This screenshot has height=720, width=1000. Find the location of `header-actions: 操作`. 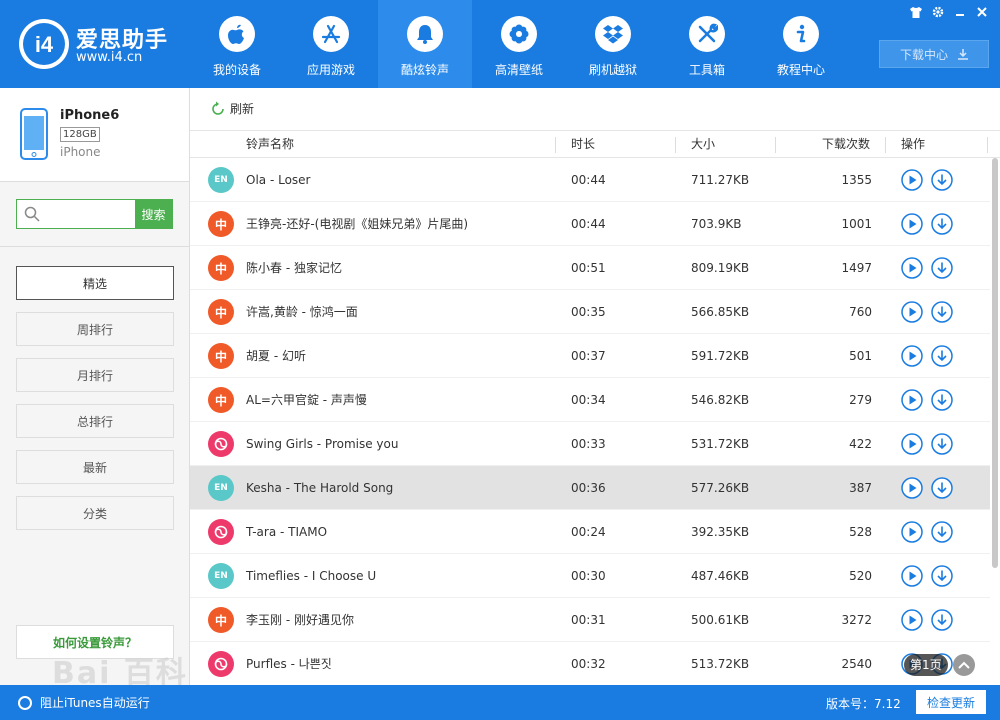

header-actions: 操作 is located at coordinates (913, 144).